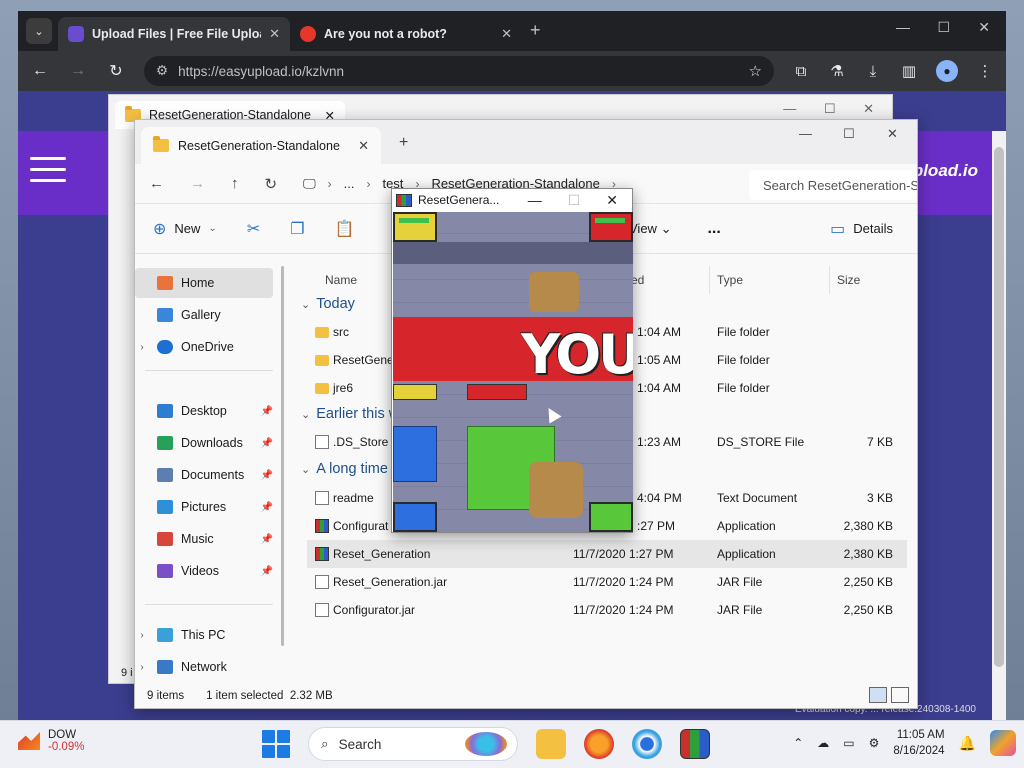 The height and width of the screenshot is (768, 1024). What do you see at coordinates (801, 71) in the screenshot?
I see `extensions-icon: ⧉` at bounding box center [801, 71].